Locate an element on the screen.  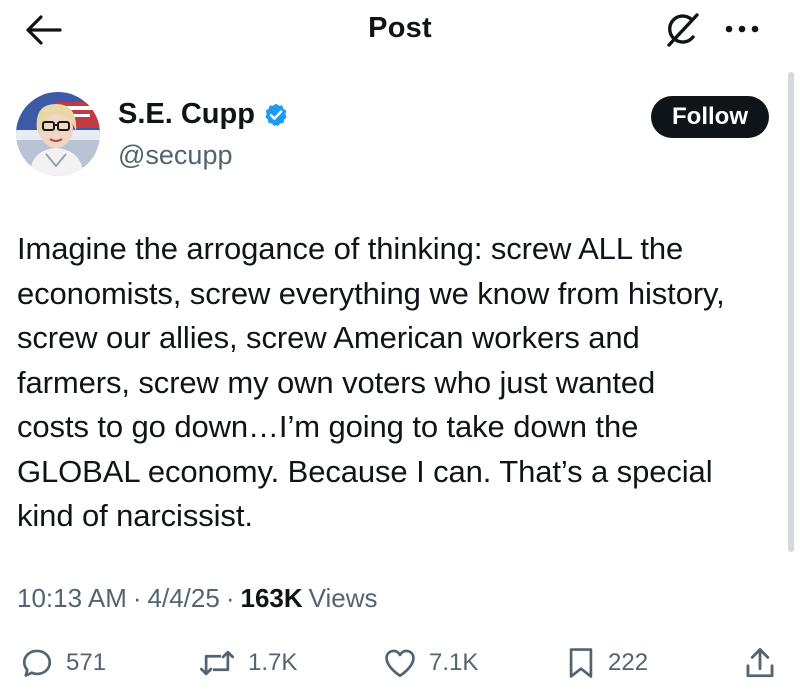
repost-button: 1.7K is located at coordinates (247, 663).